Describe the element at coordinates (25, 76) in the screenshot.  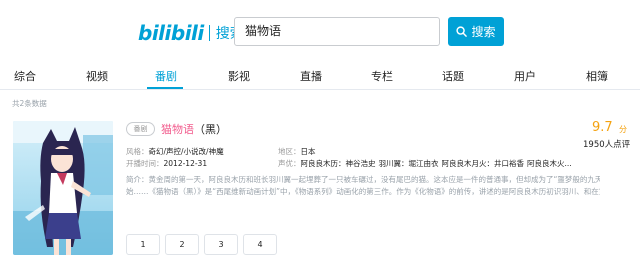
I see `tab-all: 综合` at that location.